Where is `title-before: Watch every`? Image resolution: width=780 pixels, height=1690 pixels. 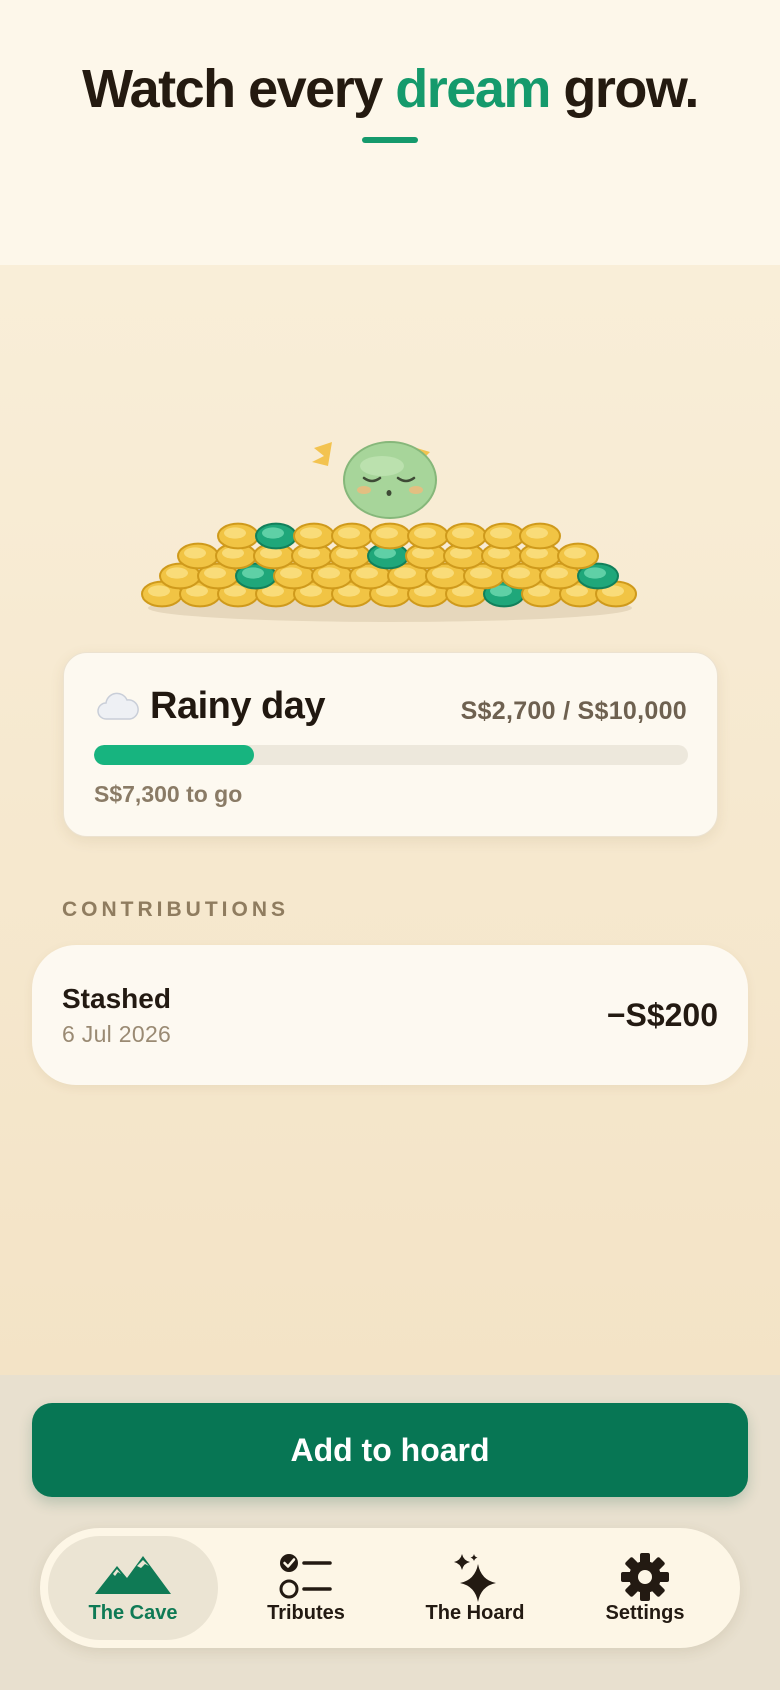 title-before: Watch every is located at coordinates (232, 89).